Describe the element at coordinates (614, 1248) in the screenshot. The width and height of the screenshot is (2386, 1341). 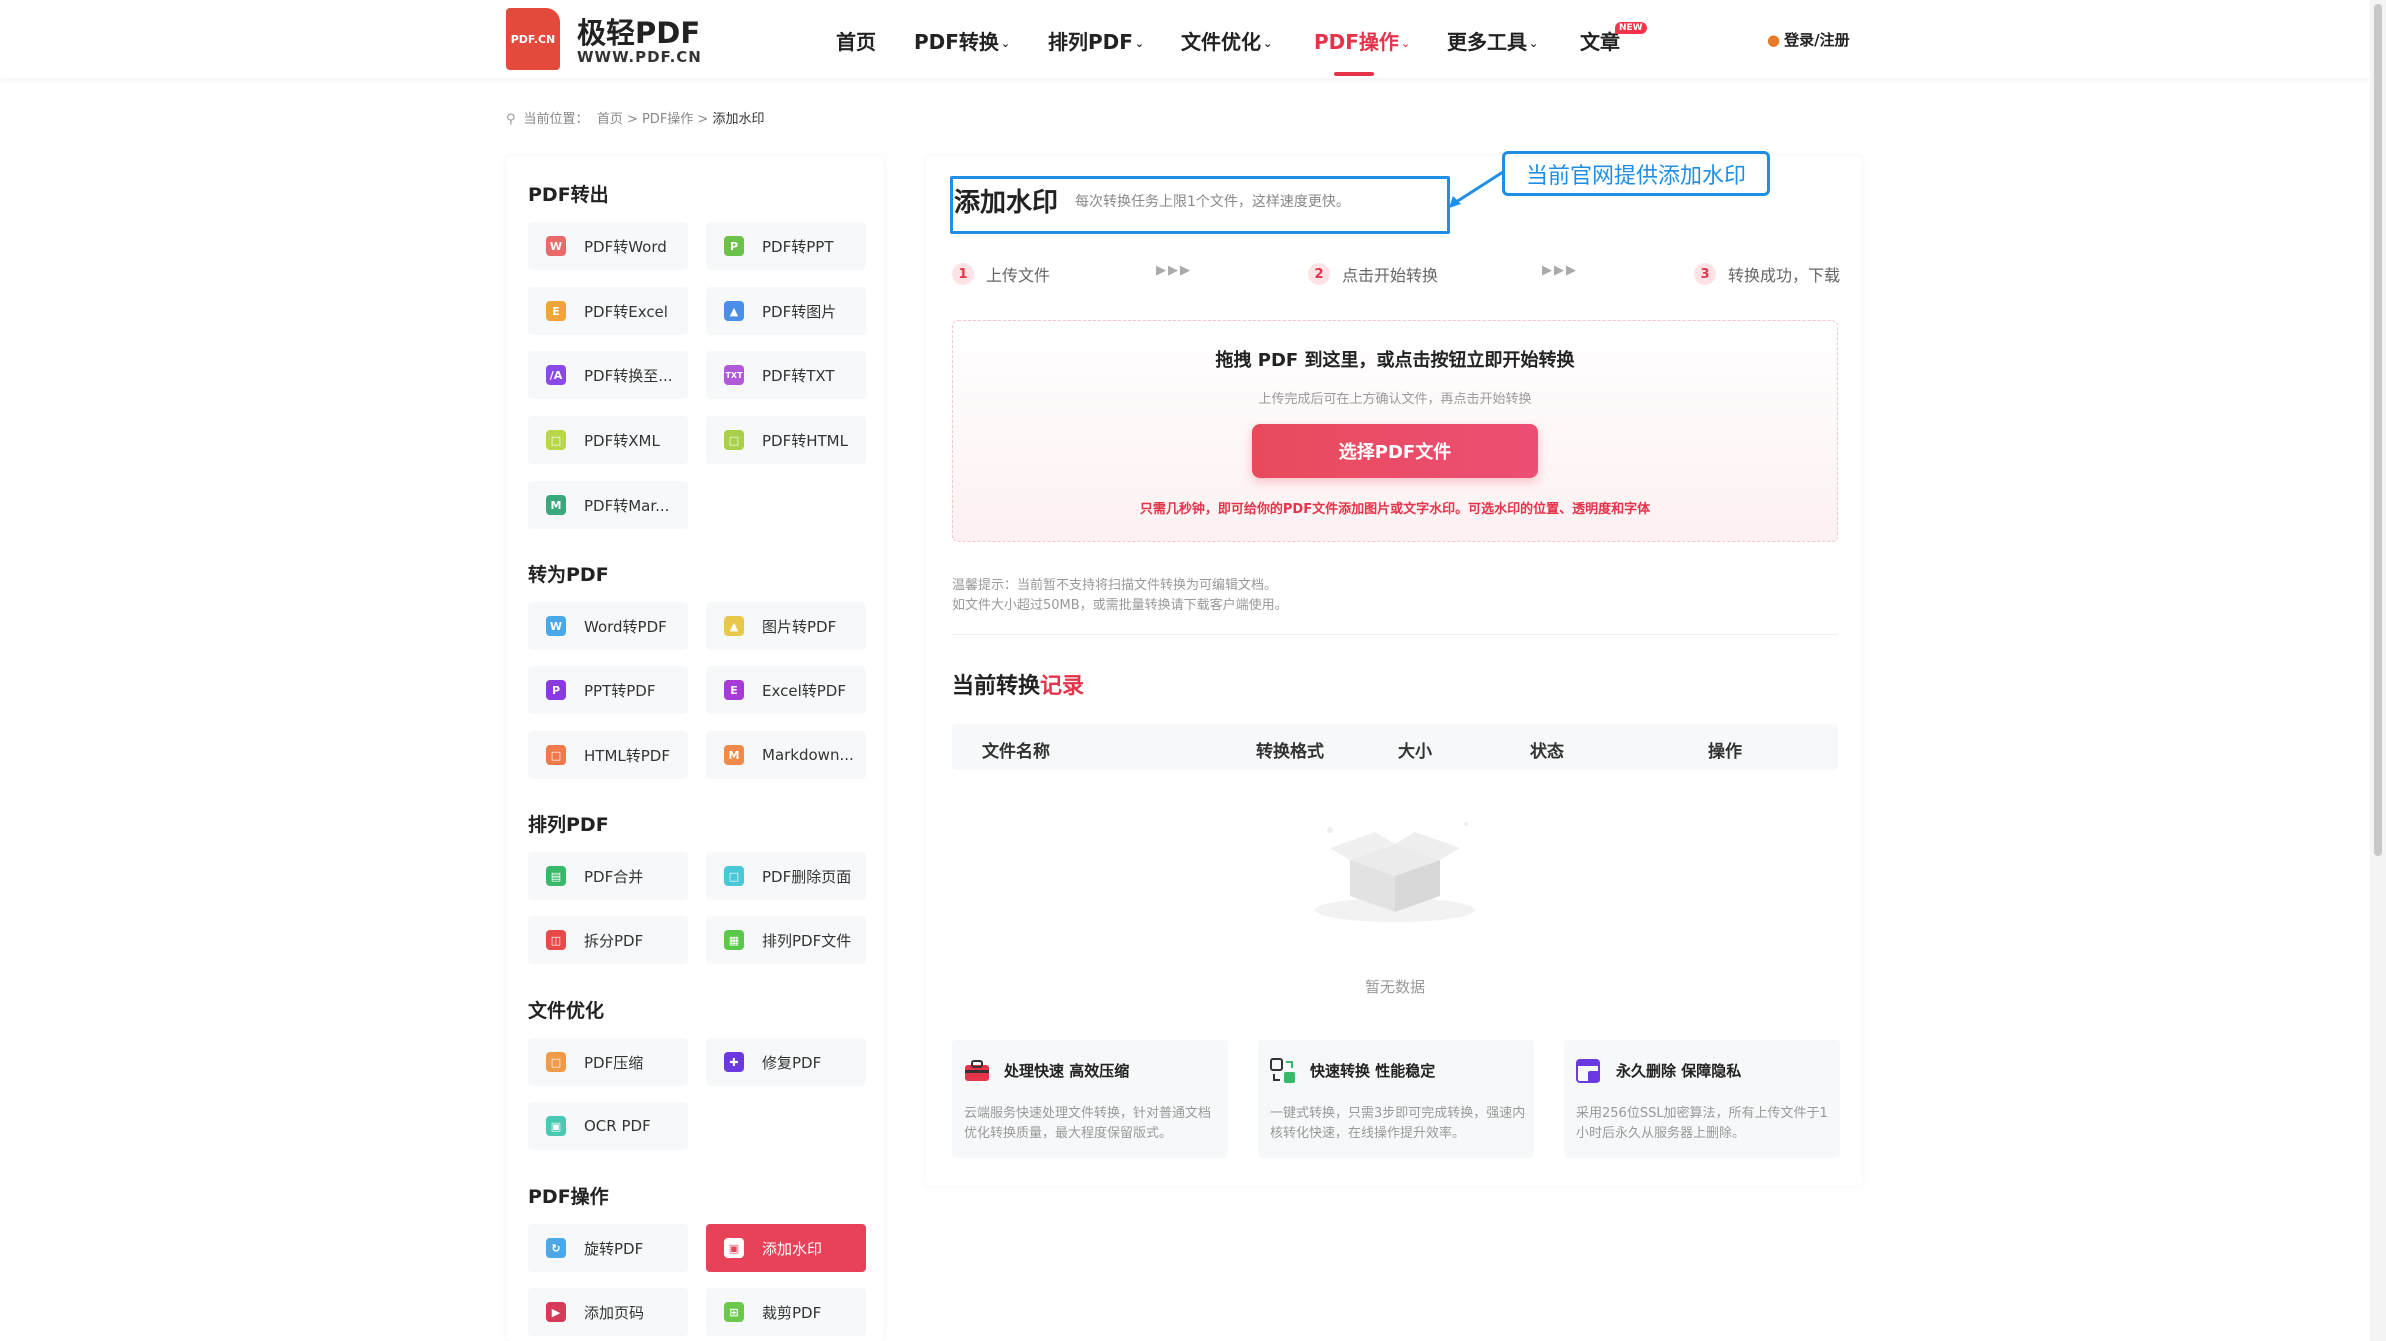
I see `sidebar-item-label: 旋转PDF` at that location.